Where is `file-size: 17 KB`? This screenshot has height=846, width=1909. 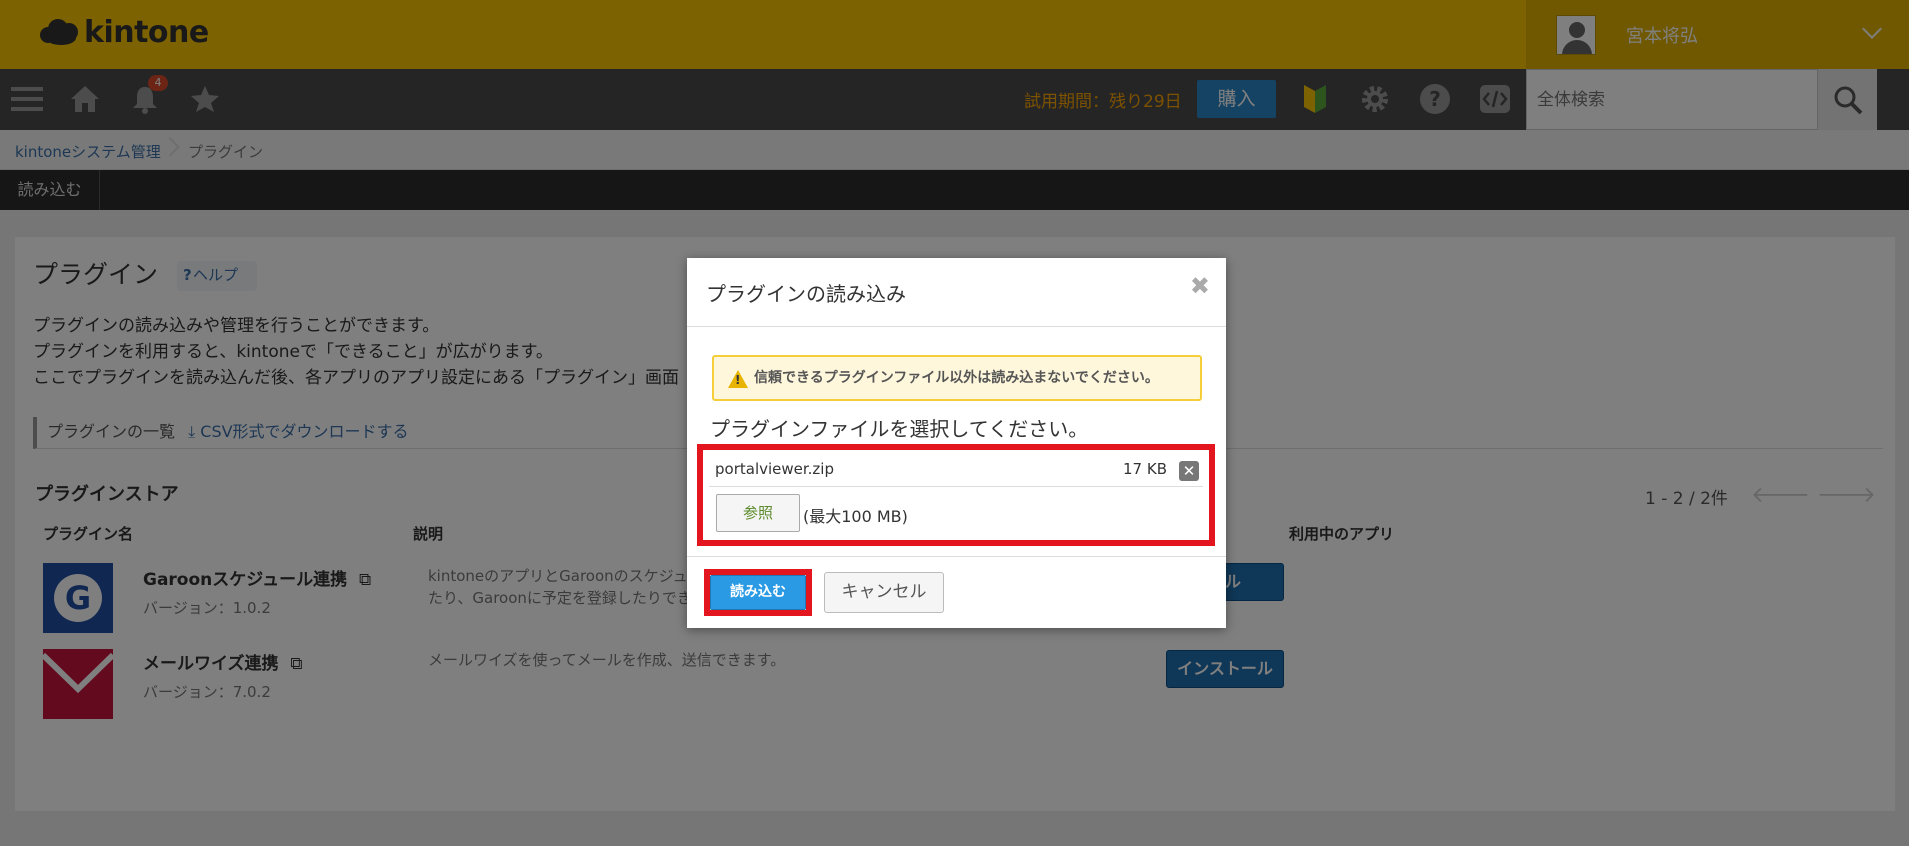
file-size: 17 KB is located at coordinates (1145, 469).